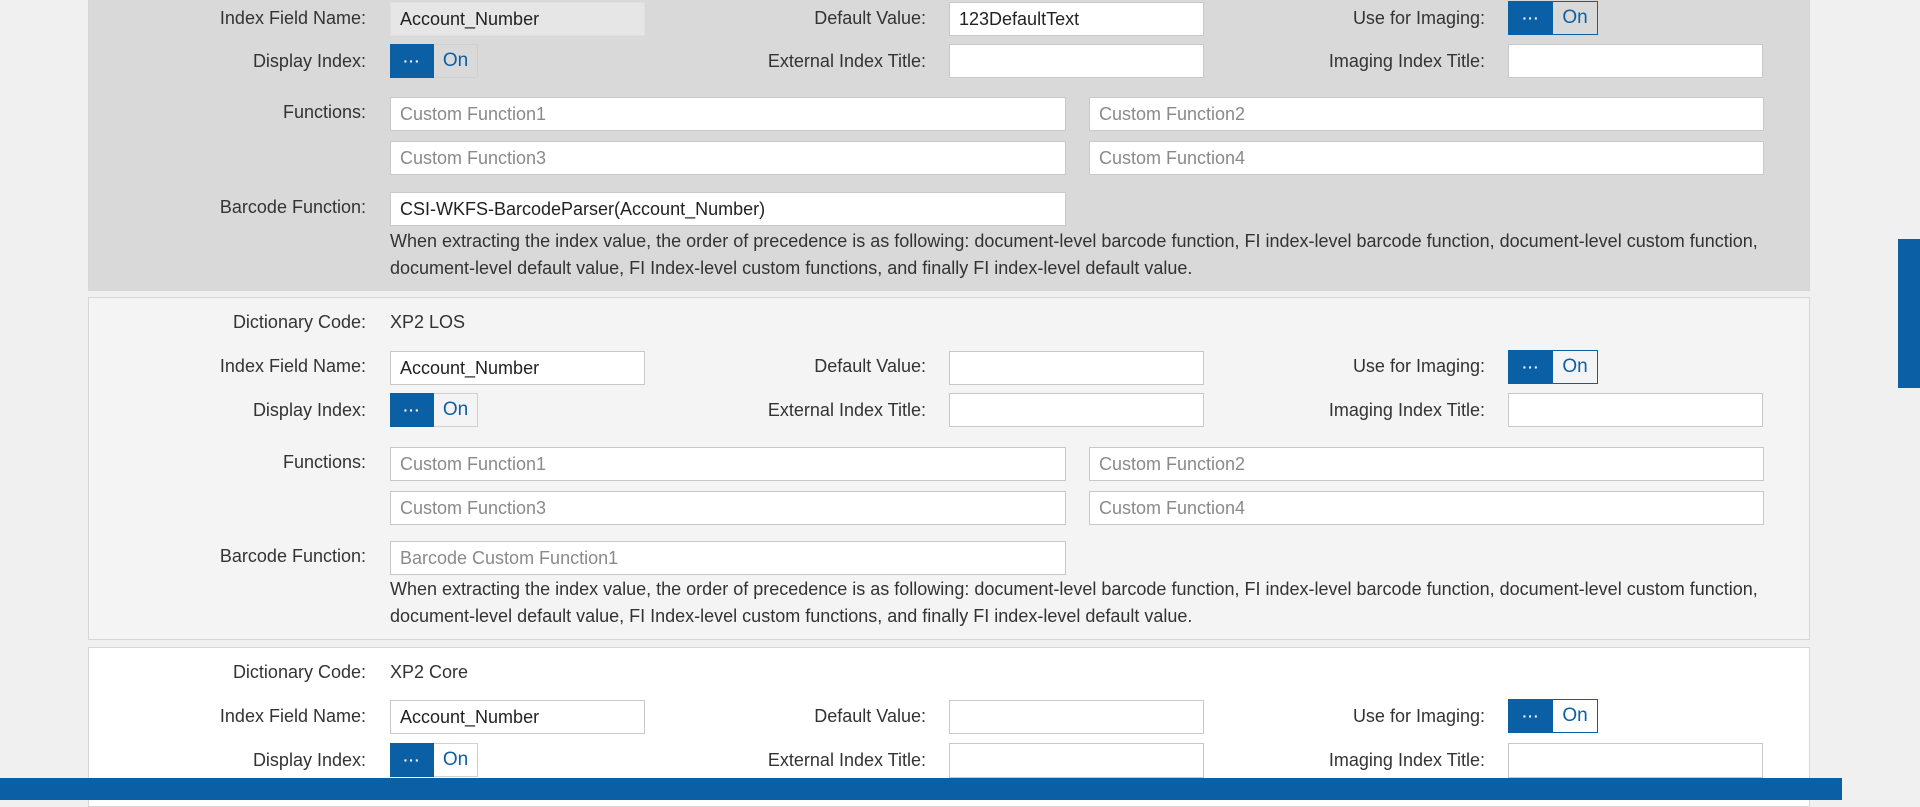 Image resolution: width=1920 pixels, height=807 pixels. Describe the element at coordinates (921, 789) in the screenshot. I see `bottom-action-bar` at that location.